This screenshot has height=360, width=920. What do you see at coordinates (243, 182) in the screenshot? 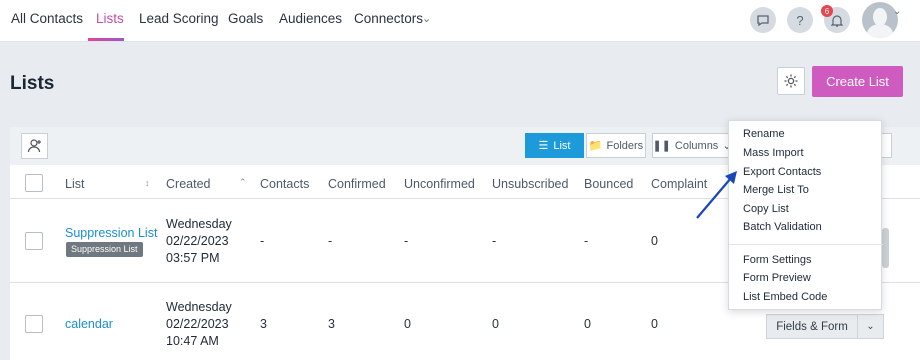
I see `sort-ascending-icon: ⌃` at bounding box center [243, 182].